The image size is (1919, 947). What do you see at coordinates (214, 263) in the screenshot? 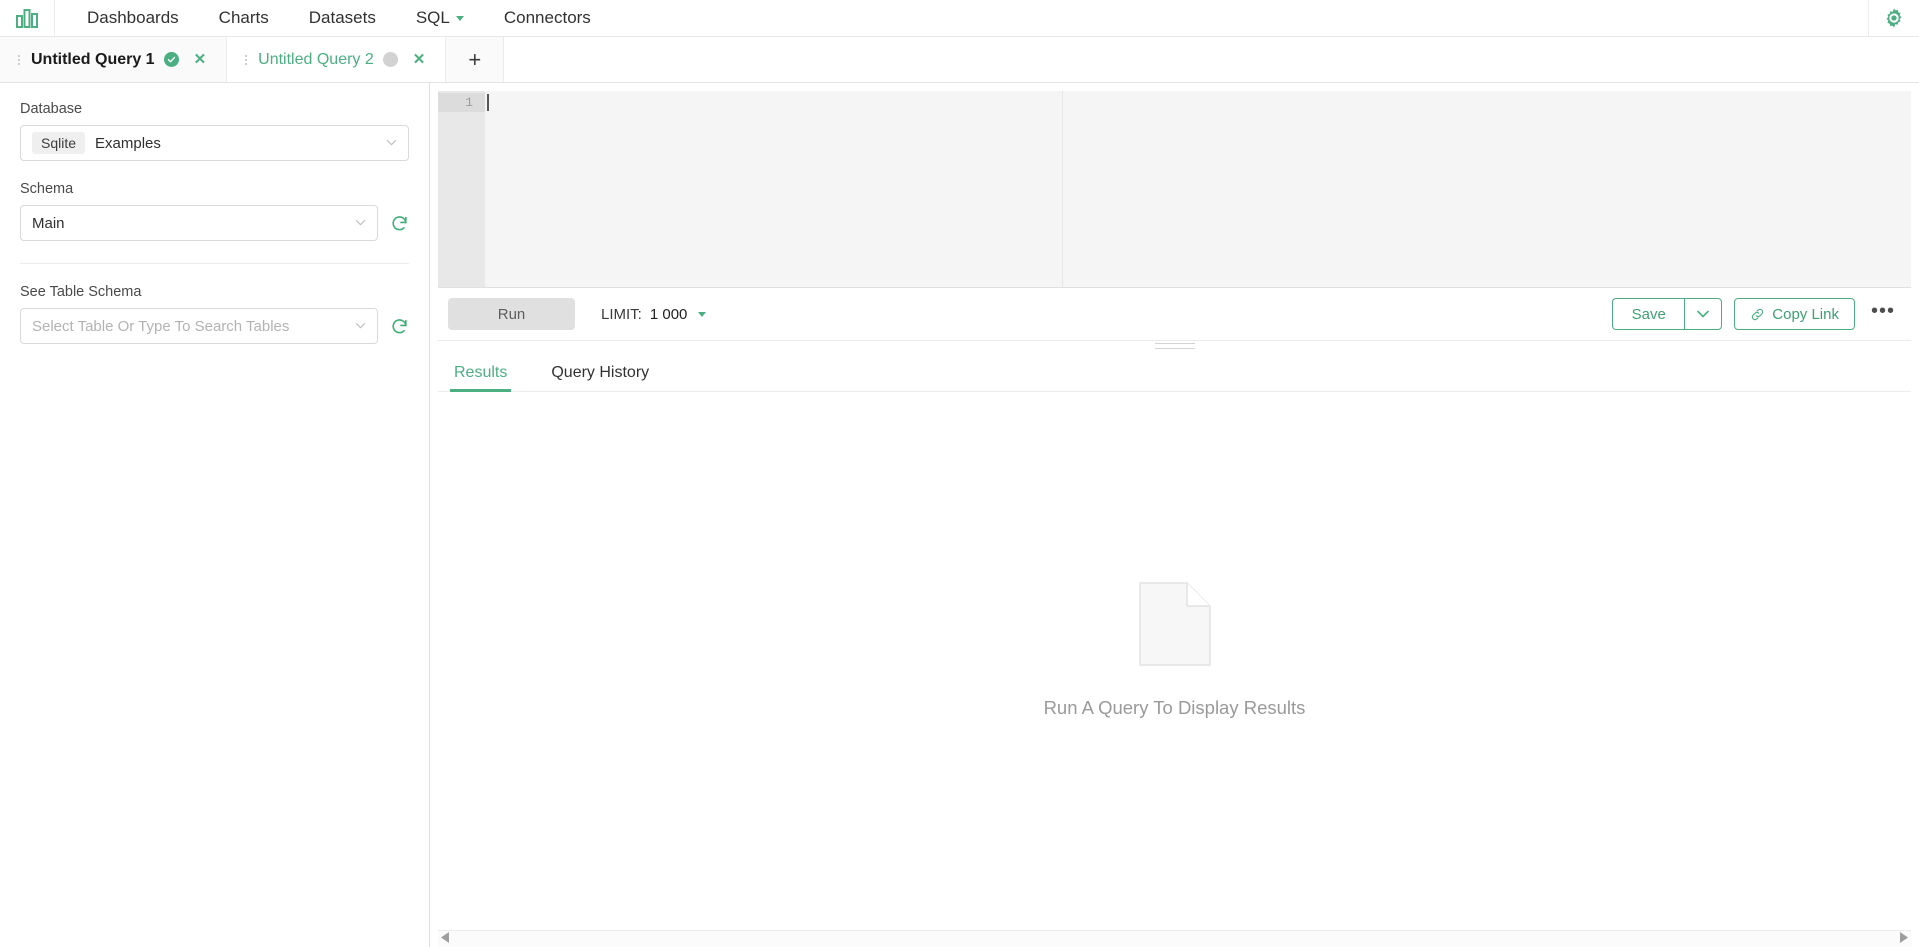
I see `sidebar-divider` at bounding box center [214, 263].